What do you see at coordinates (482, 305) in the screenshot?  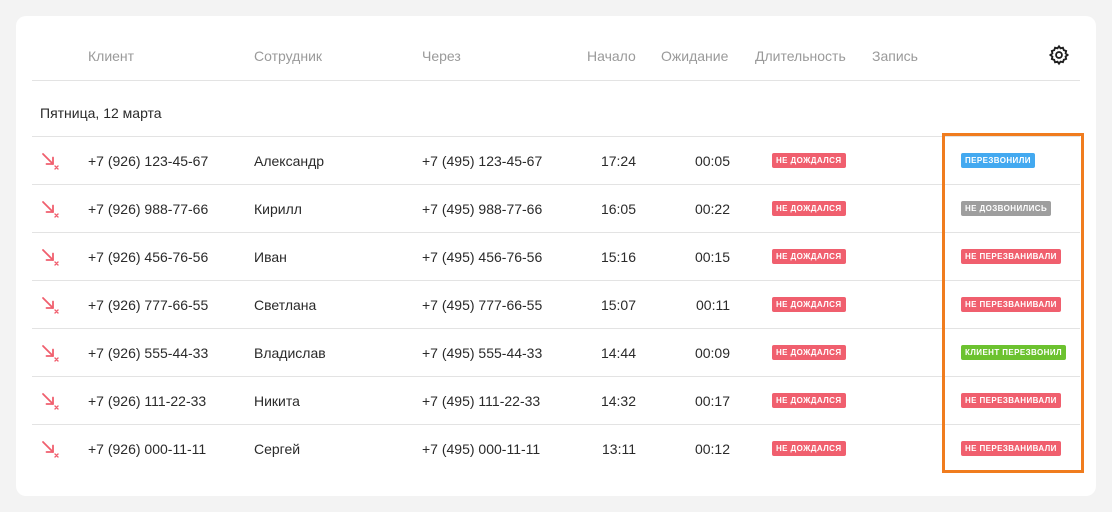 I see `via-phone: +7 (495) 777-66-55` at bounding box center [482, 305].